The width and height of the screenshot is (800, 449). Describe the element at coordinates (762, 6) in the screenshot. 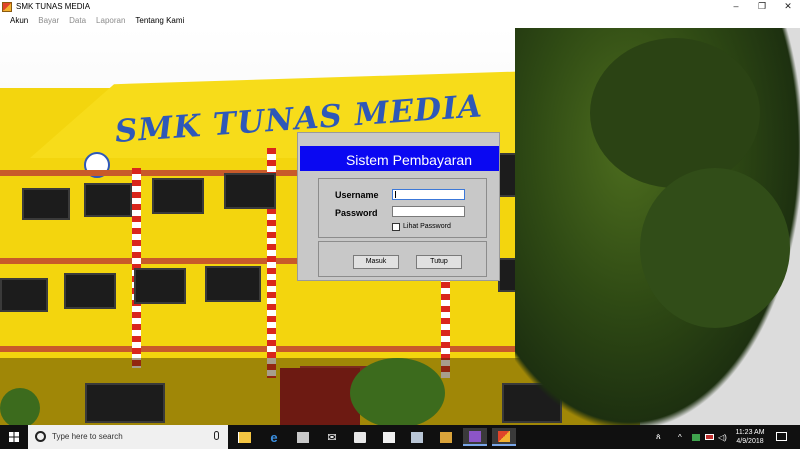

I see `maximize-button: ❐` at that location.